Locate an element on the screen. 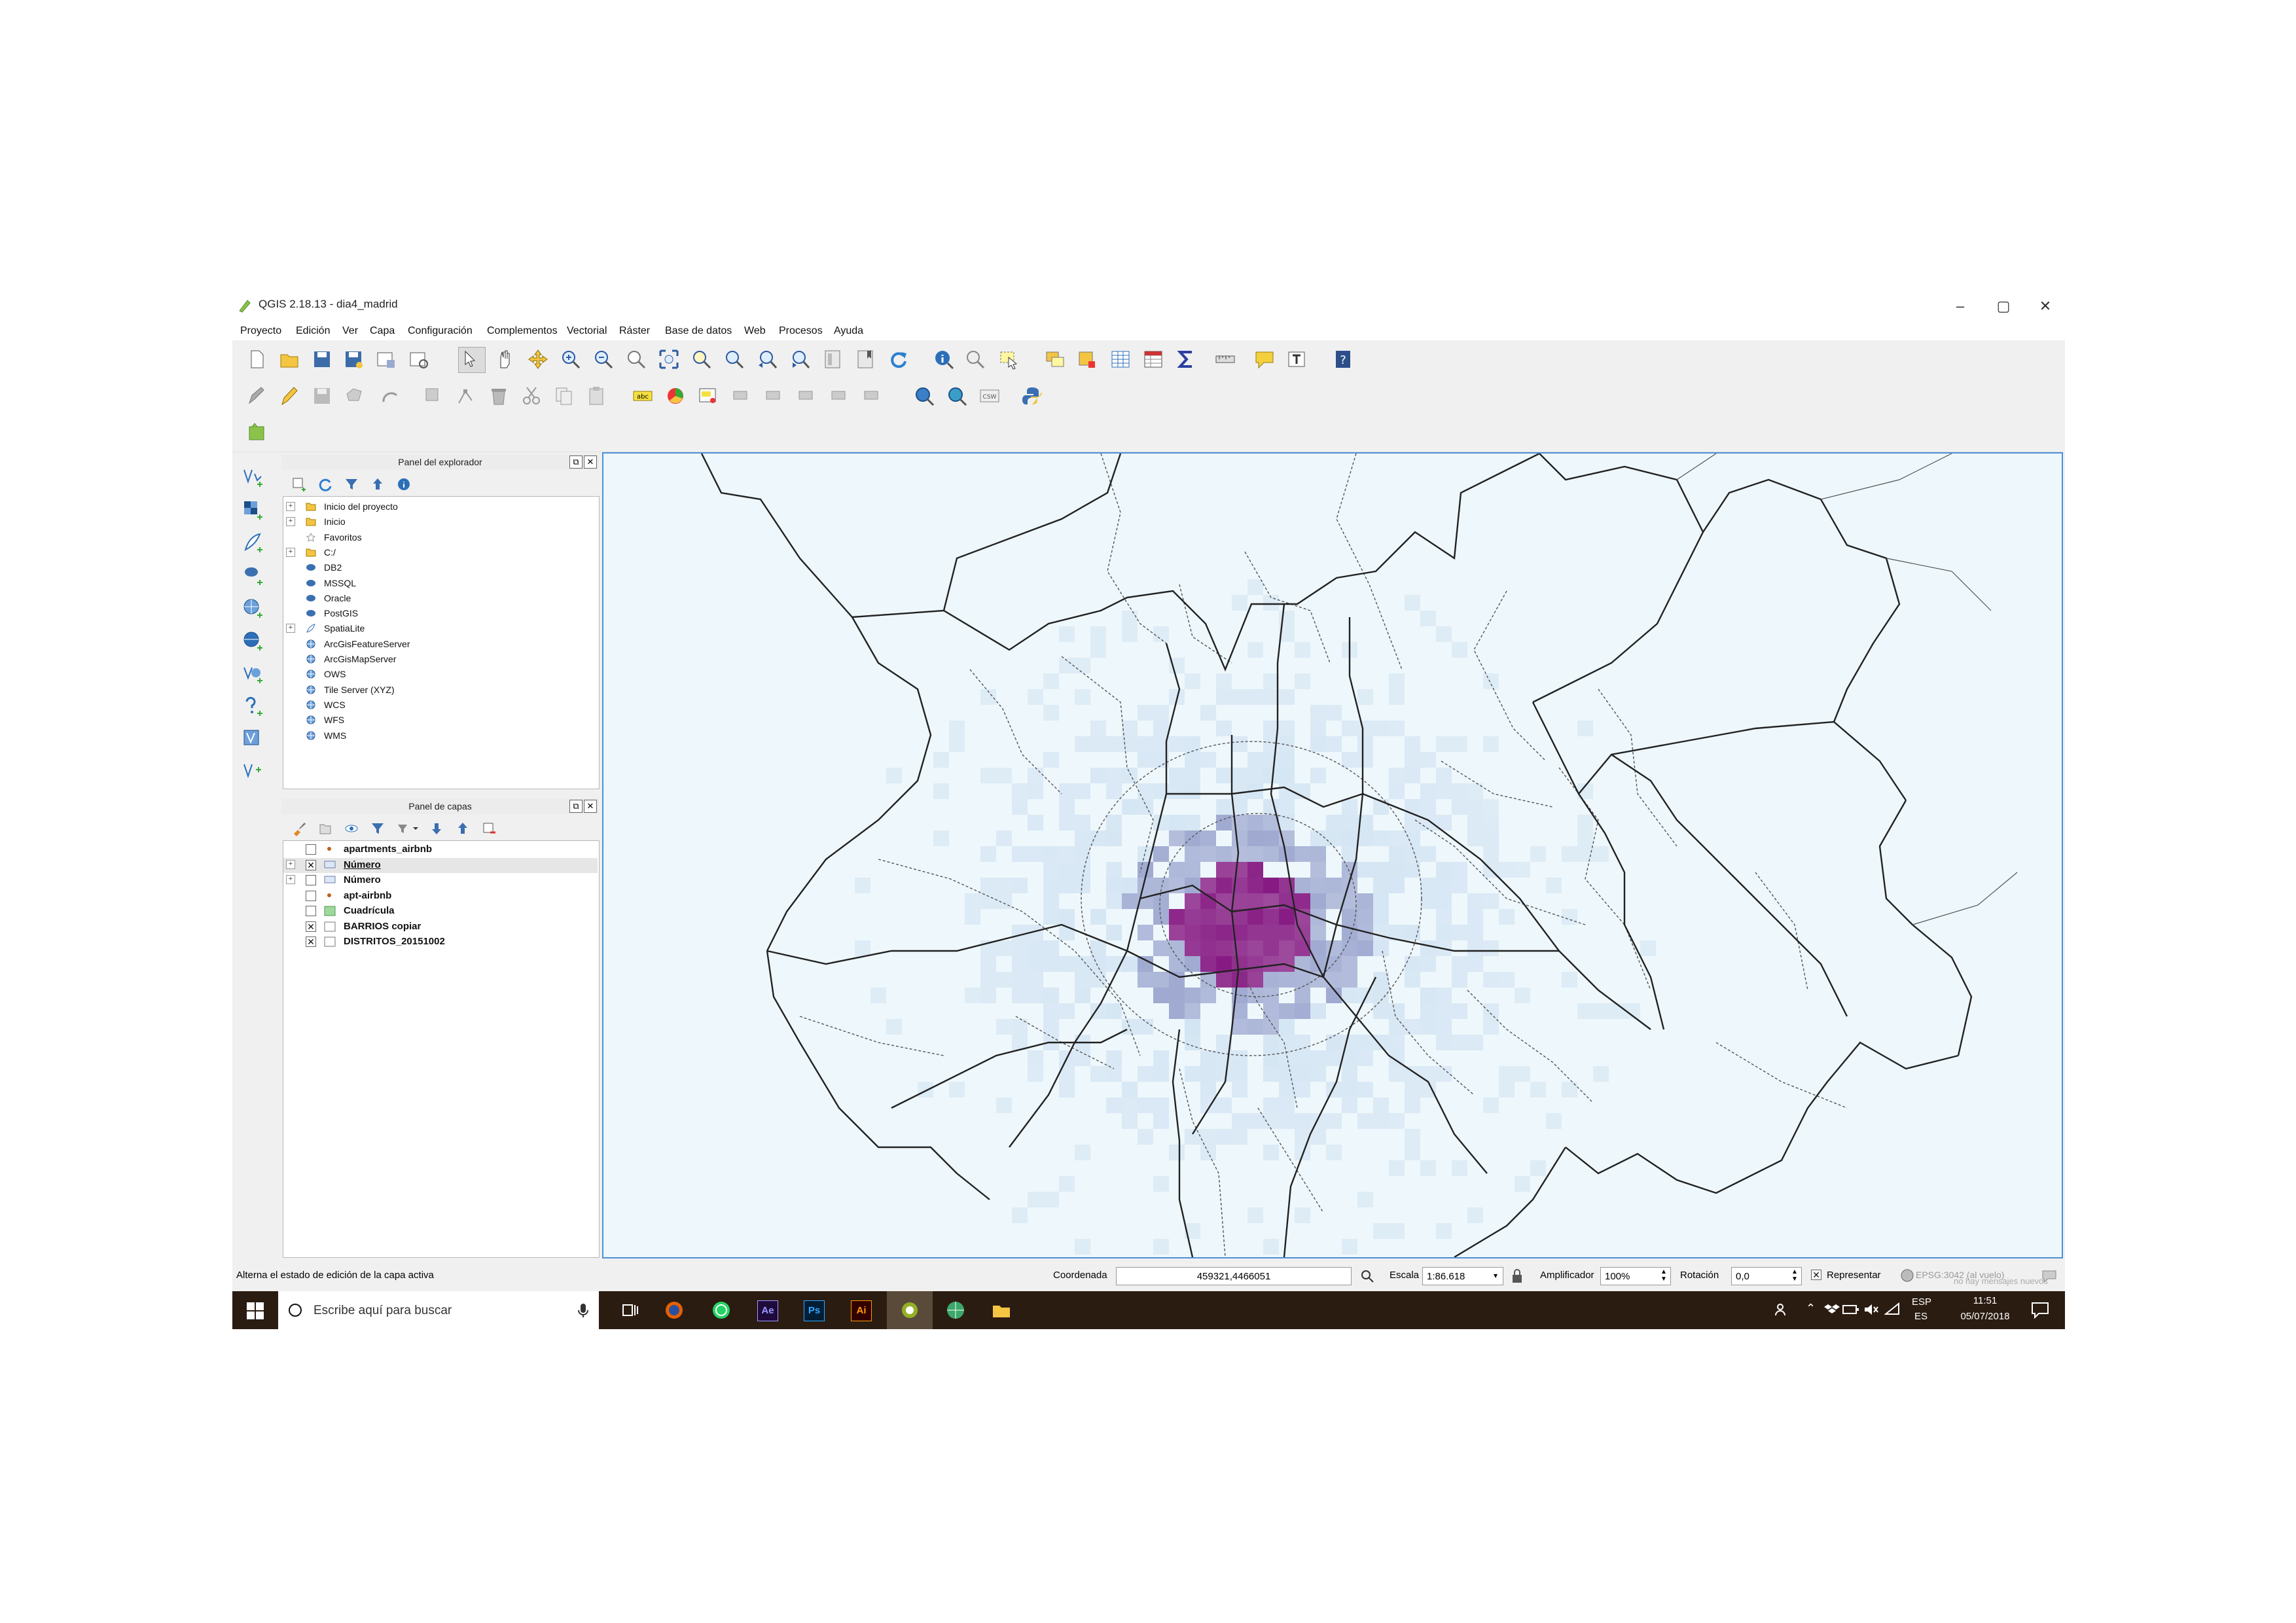  refresh-browser-icon is located at coordinates (325, 484).